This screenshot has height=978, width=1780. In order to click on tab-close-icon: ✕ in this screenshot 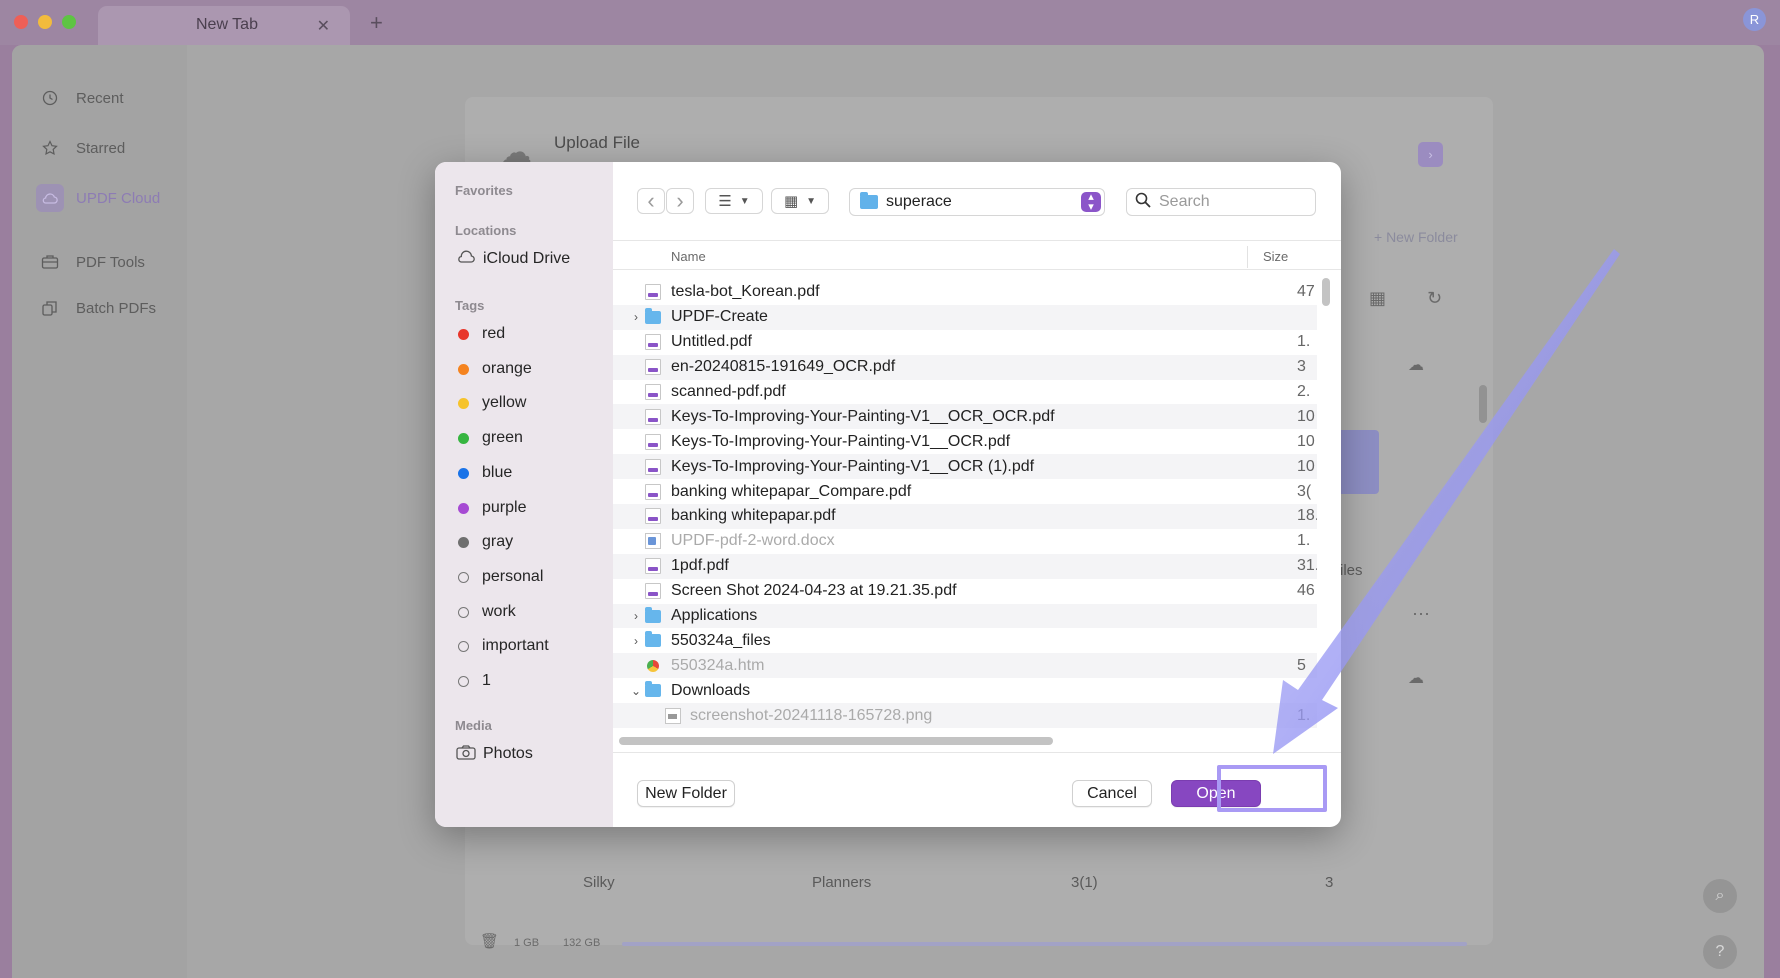, I will do `click(323, 26)`.